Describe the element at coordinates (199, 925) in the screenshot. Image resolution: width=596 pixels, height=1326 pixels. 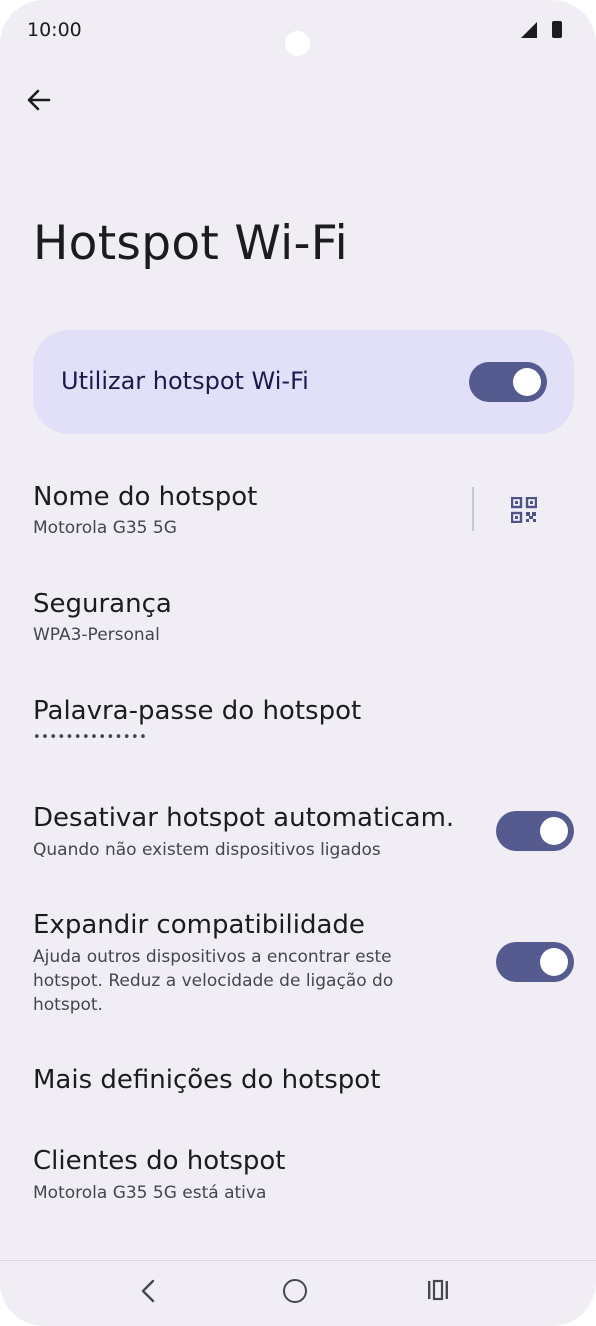
I see `extend-compatibility-title: Expandir compatibilidade` at that location.